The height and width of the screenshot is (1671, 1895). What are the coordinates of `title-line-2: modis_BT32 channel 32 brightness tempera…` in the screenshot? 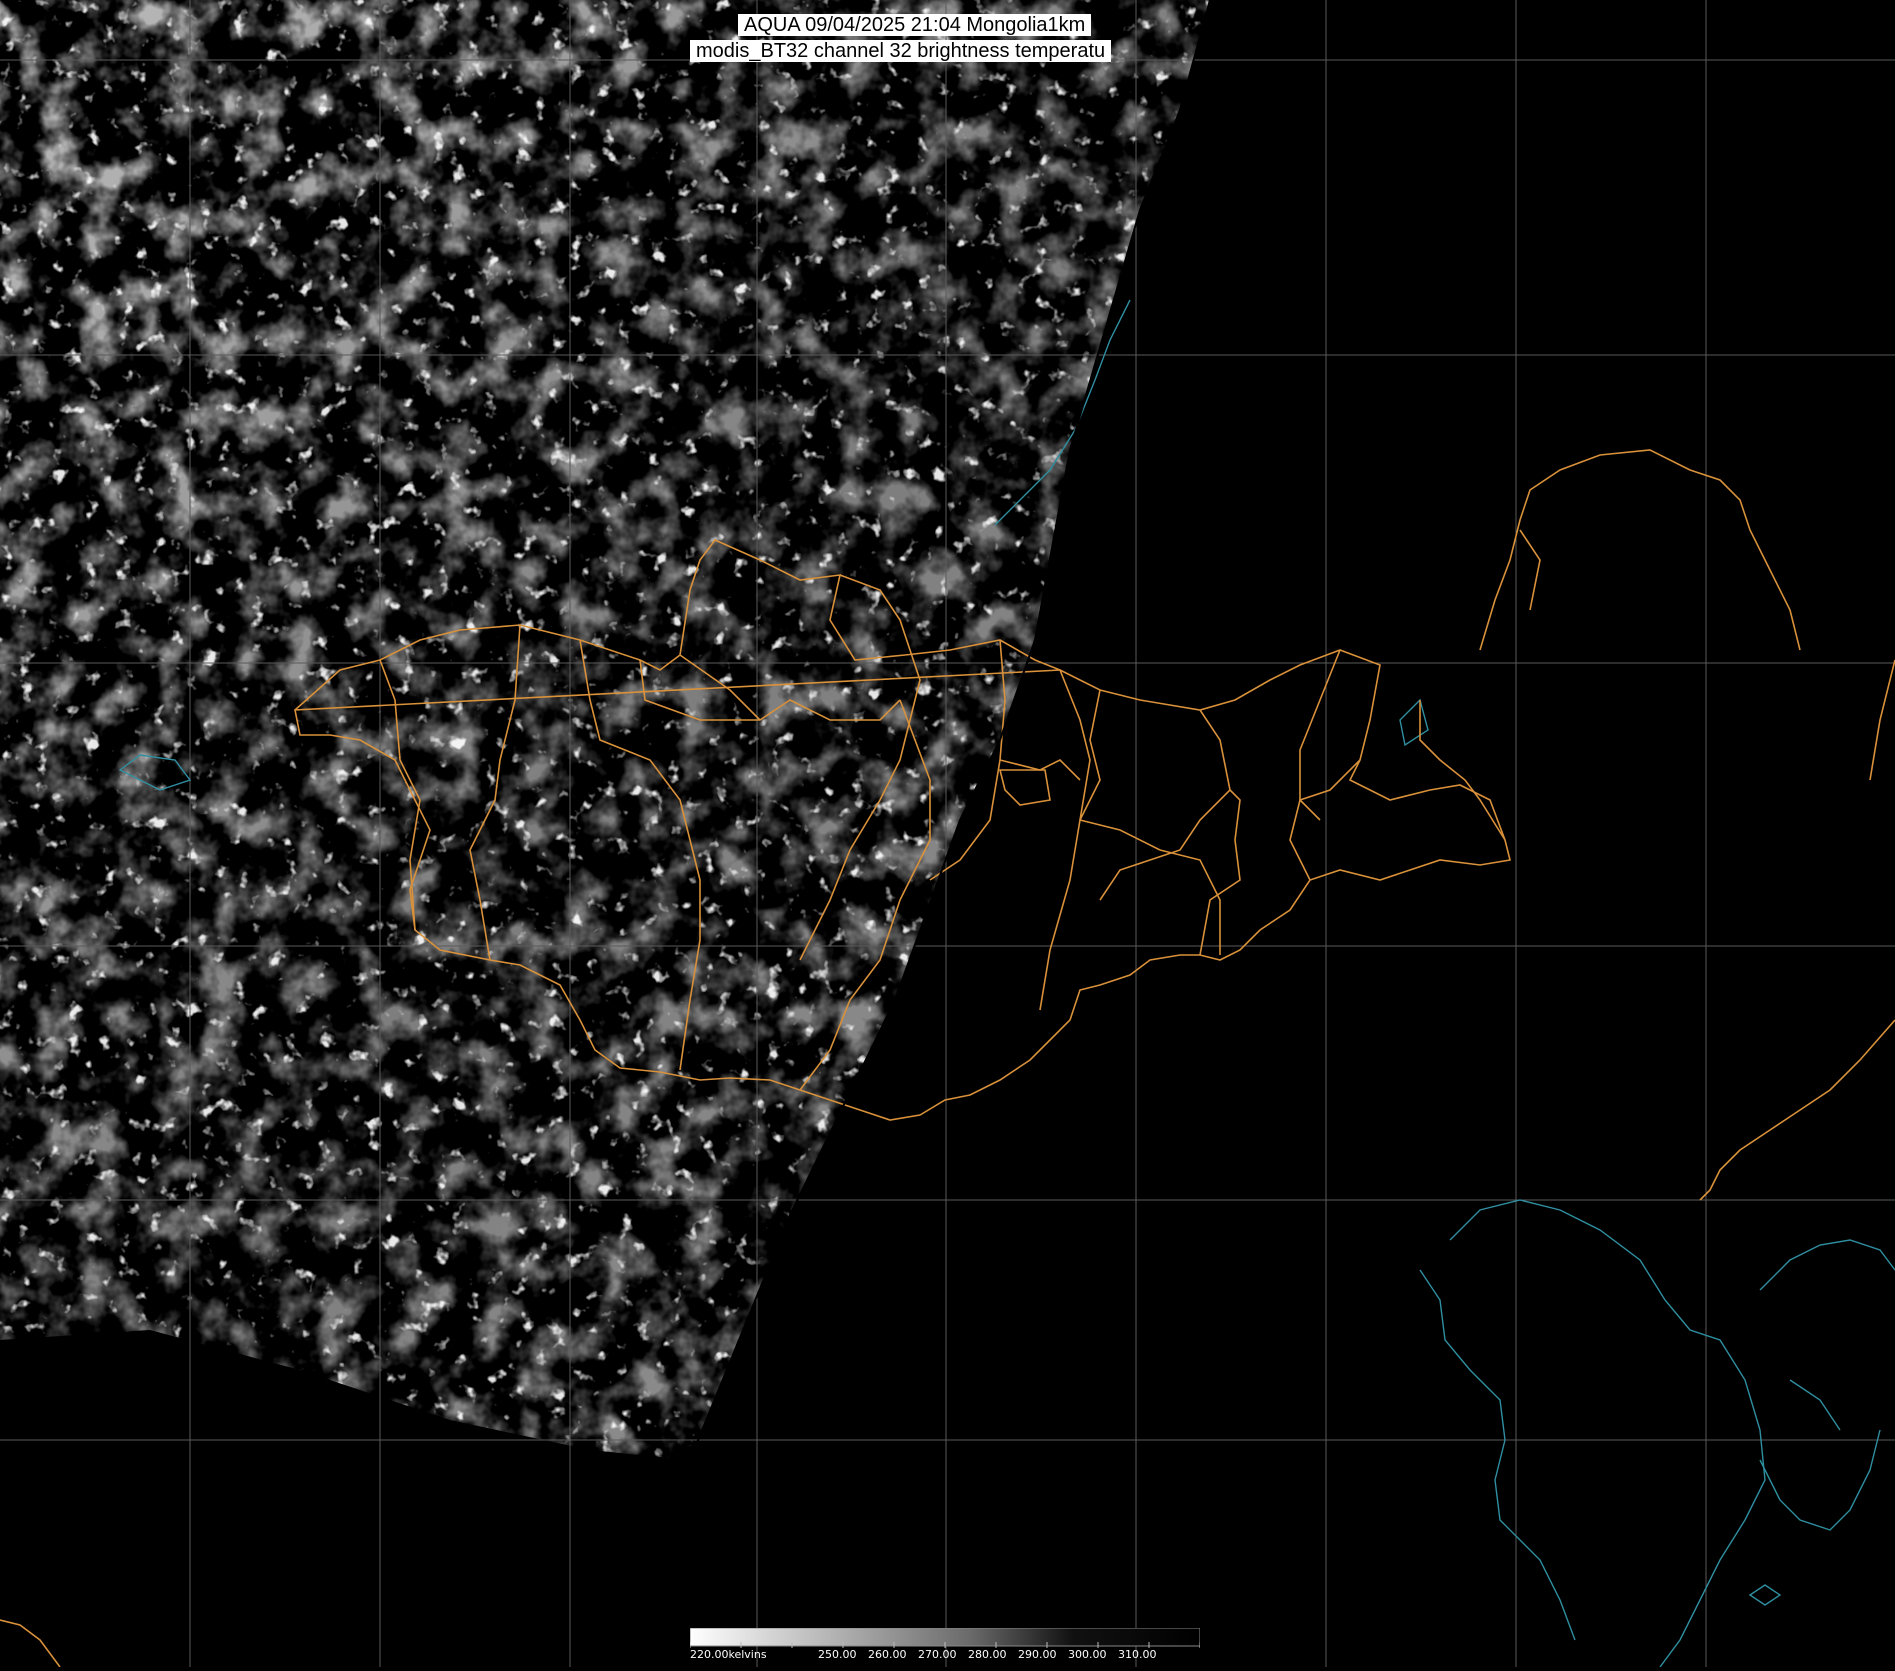 It's located at (901, 51).